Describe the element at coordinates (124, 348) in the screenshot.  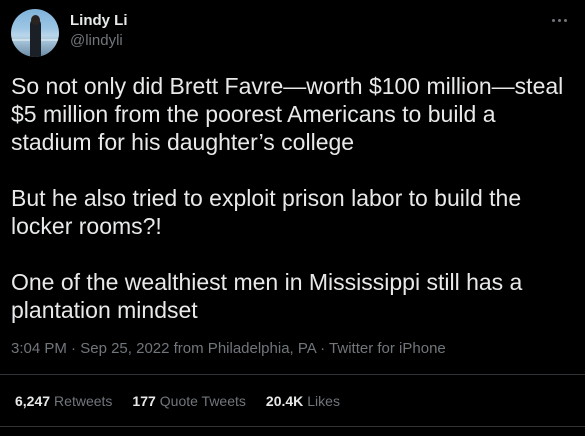
I see `tweet-date: Sep 25, 2022` at that location.